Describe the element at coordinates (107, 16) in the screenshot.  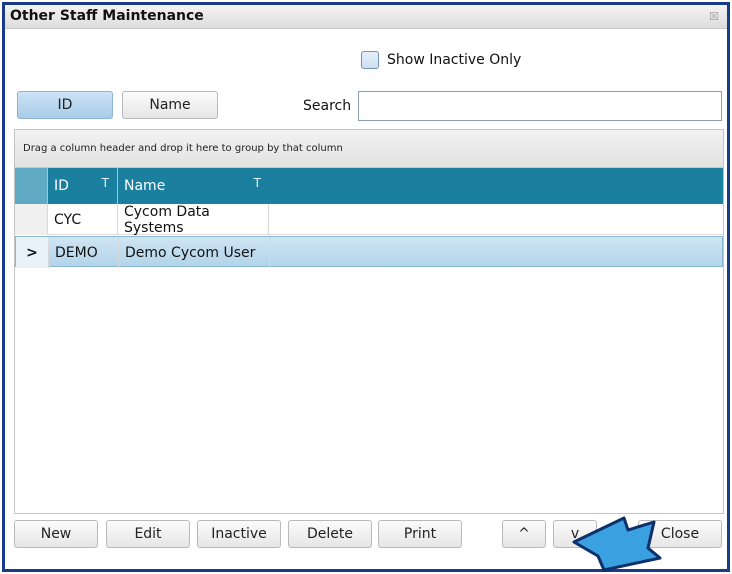
I see `window-title: Other Staff Maintenance` at that location.